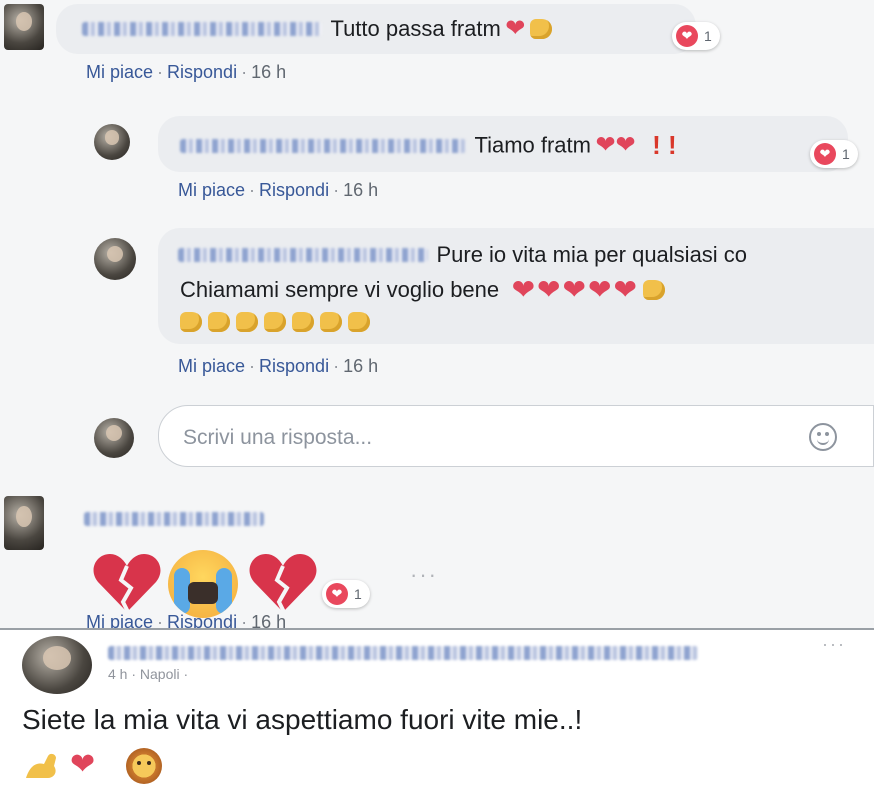 The image size is (874, 793). Describe the element at coordinates (403, 653) in the screenshot. I see `post-author-name` at that location.